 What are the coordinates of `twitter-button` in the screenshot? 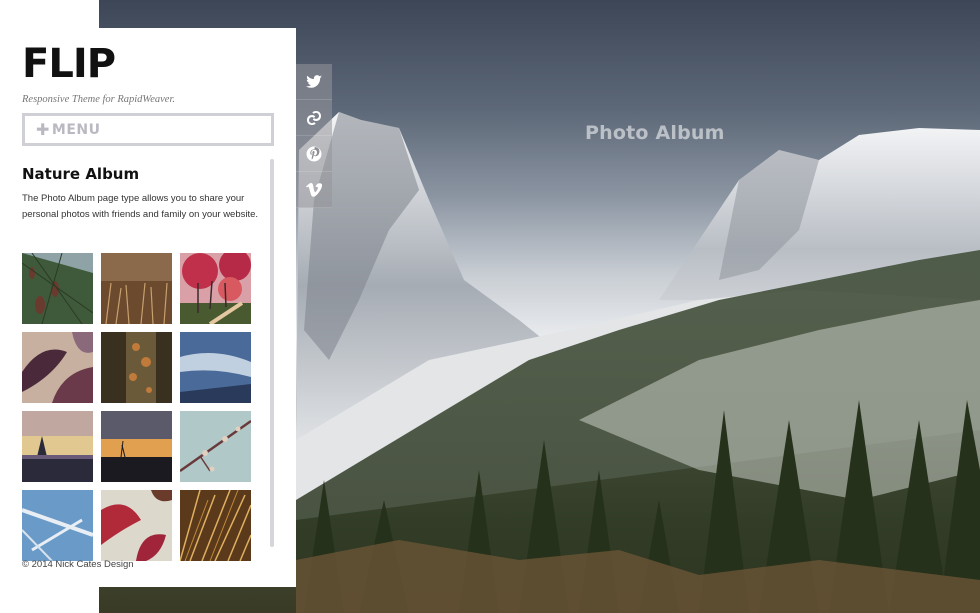 It's located at (314, 82).